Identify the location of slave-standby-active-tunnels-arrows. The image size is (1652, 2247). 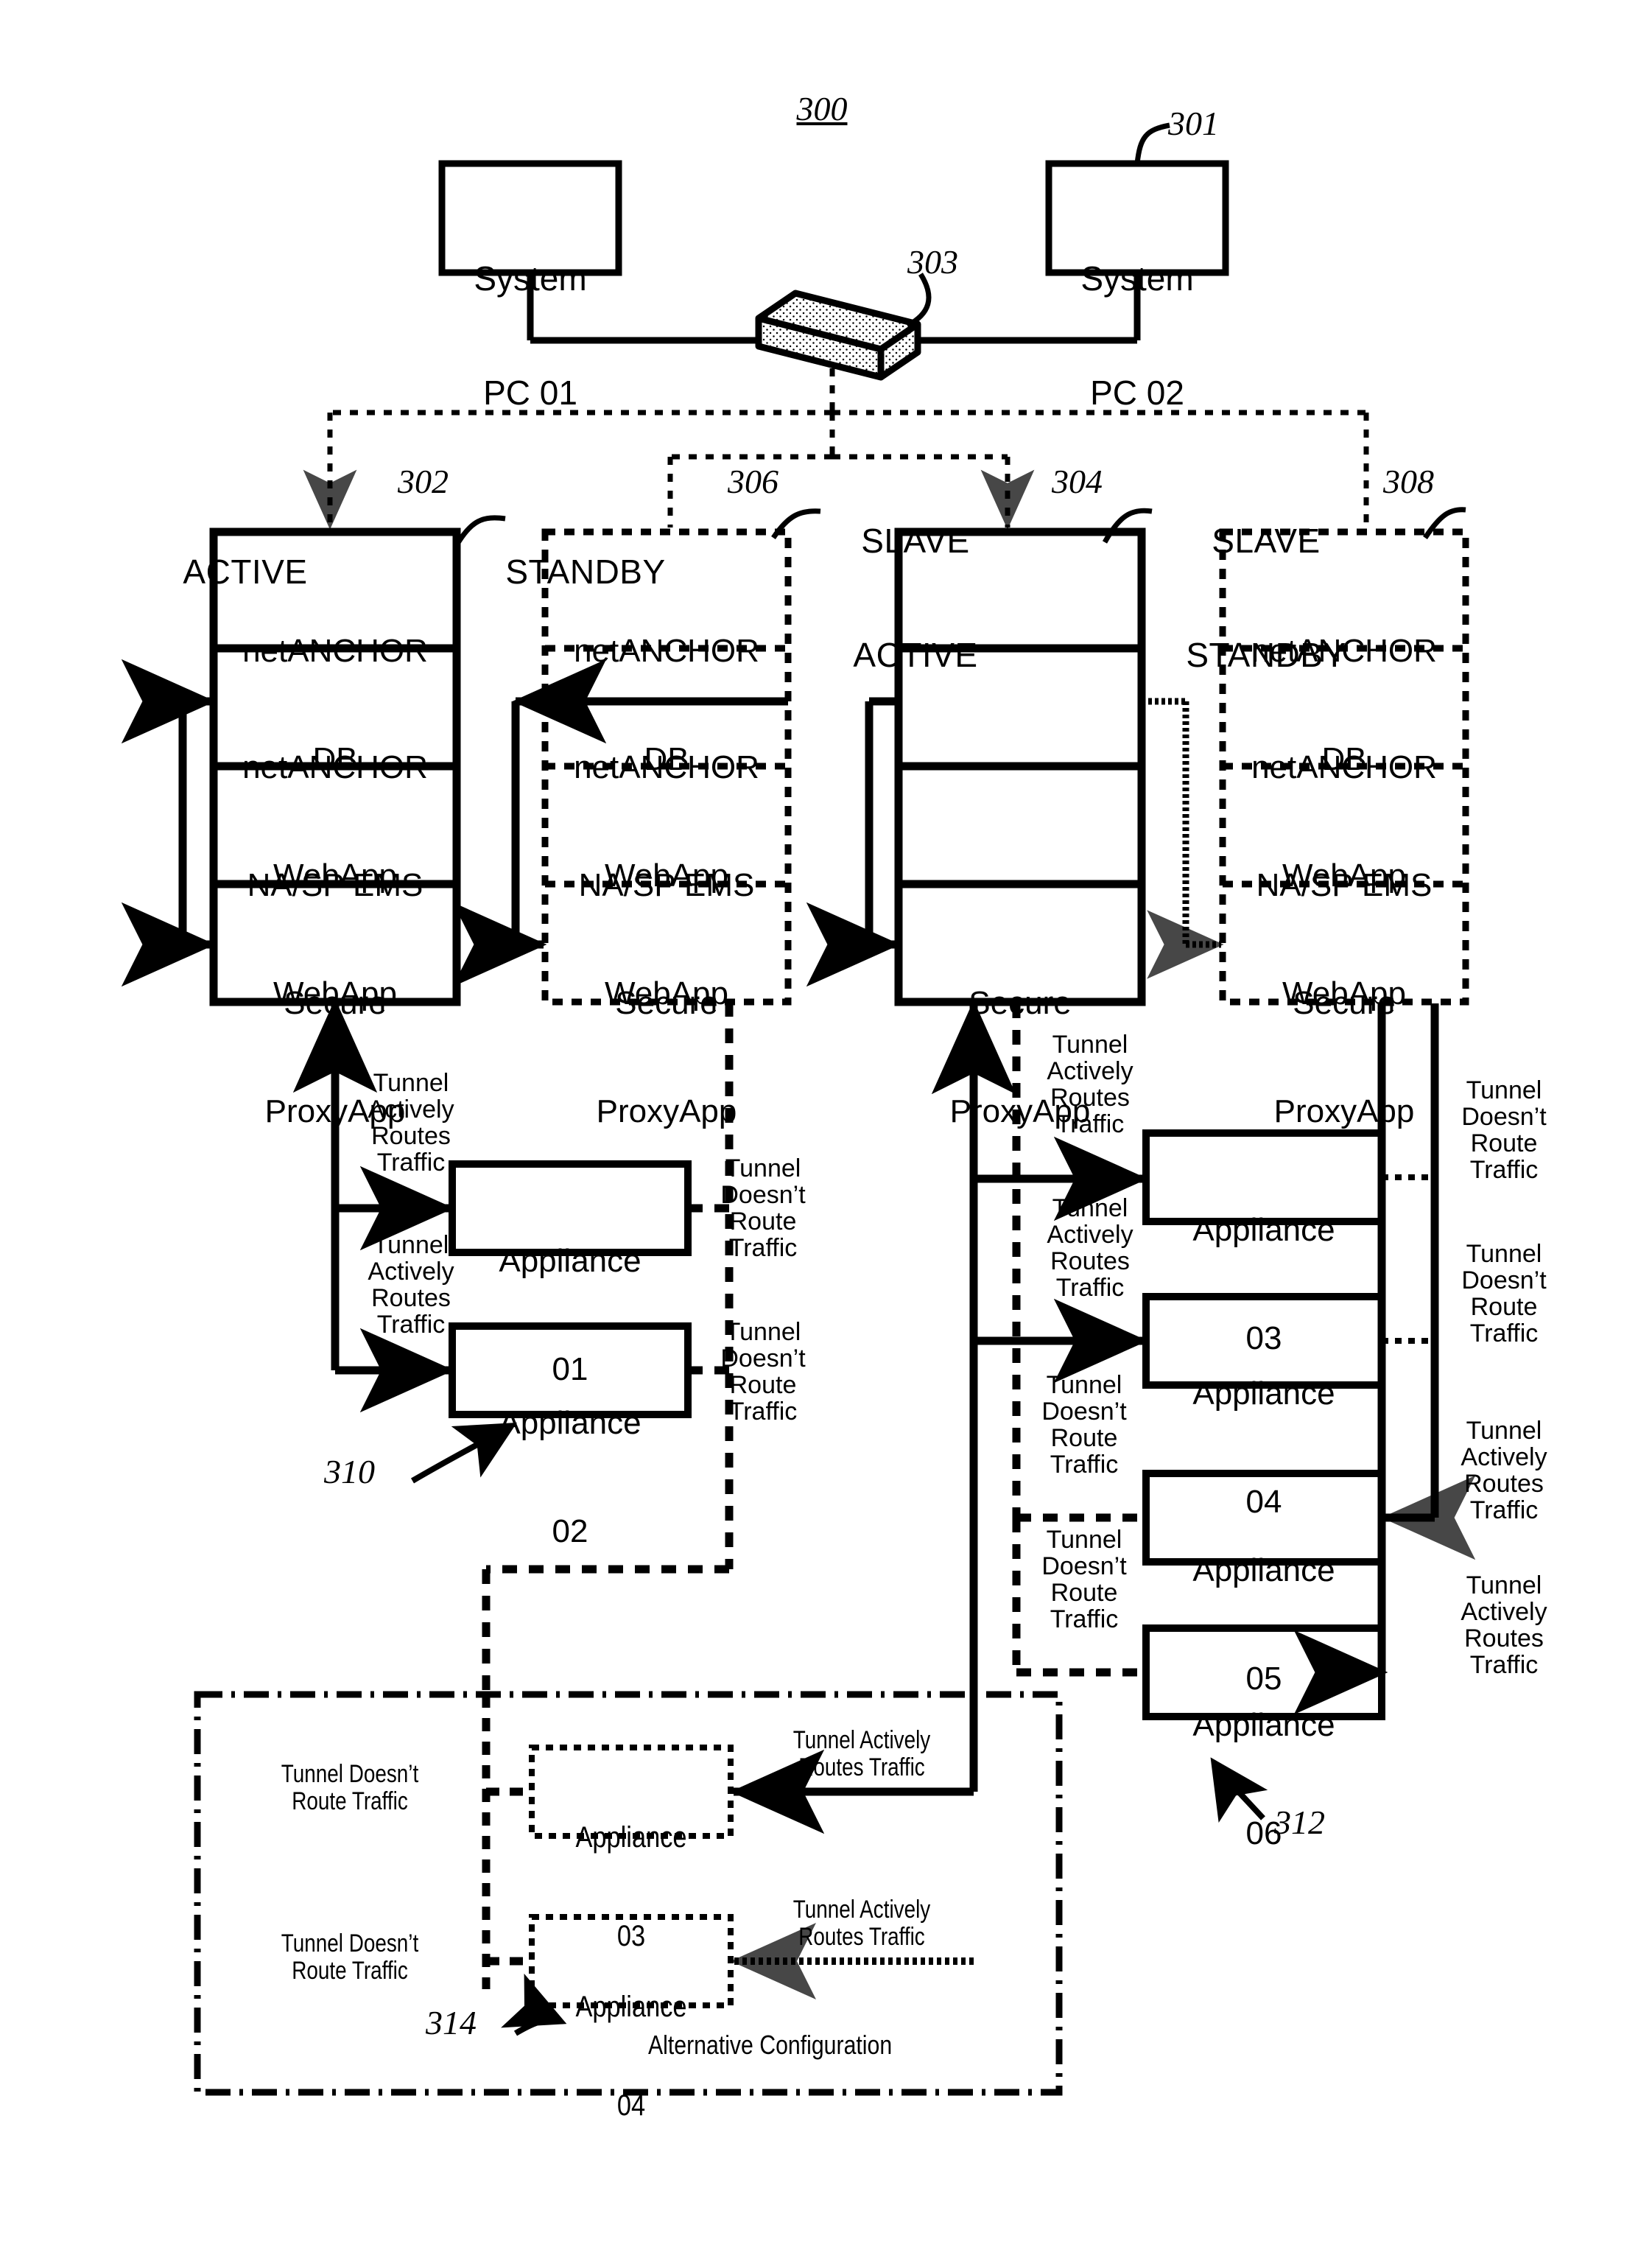
(1384, 1595).